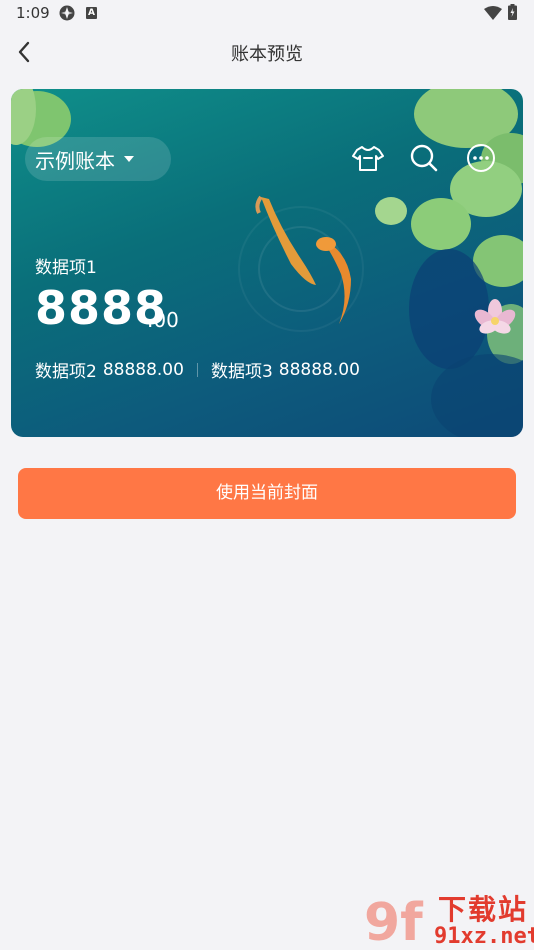 This screenshot has width=534, height=950. I want to click on more-options-icon, so click(481, 158).